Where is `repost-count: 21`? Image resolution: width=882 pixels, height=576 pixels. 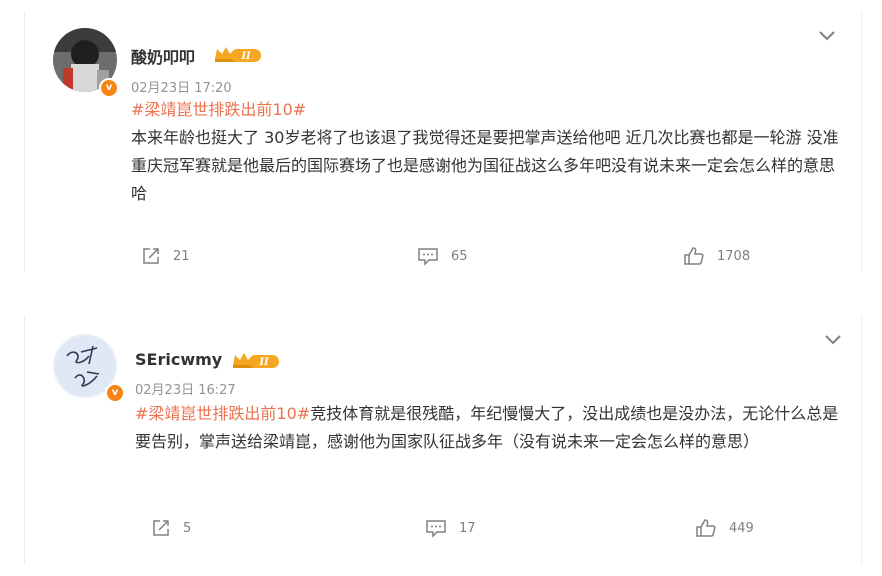
repost-count: 21 is located at coordinates (181, 256).